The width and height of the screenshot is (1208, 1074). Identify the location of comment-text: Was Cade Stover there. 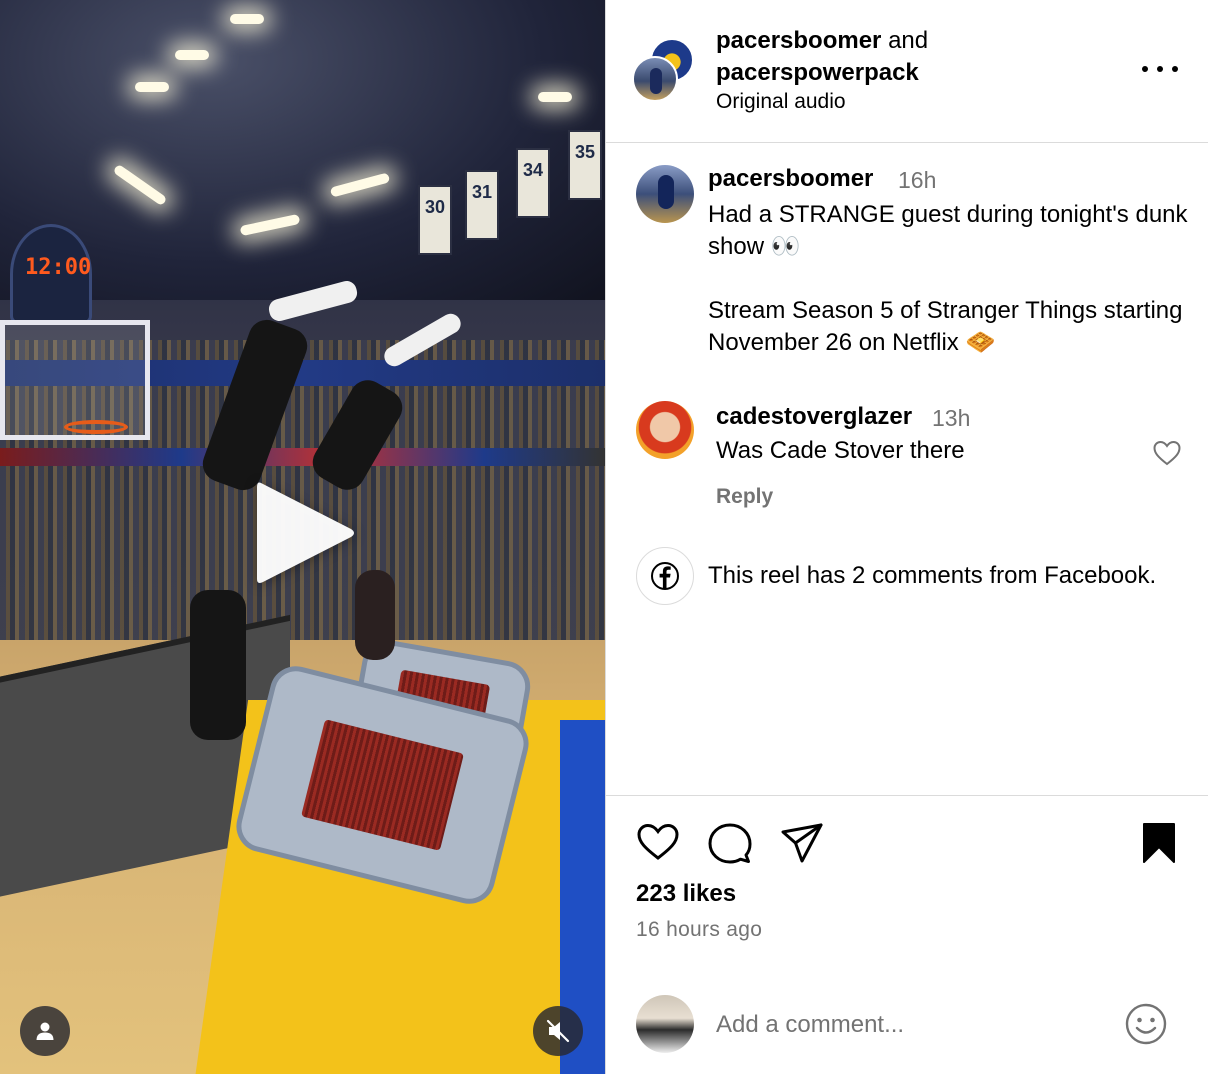
(840, 450).